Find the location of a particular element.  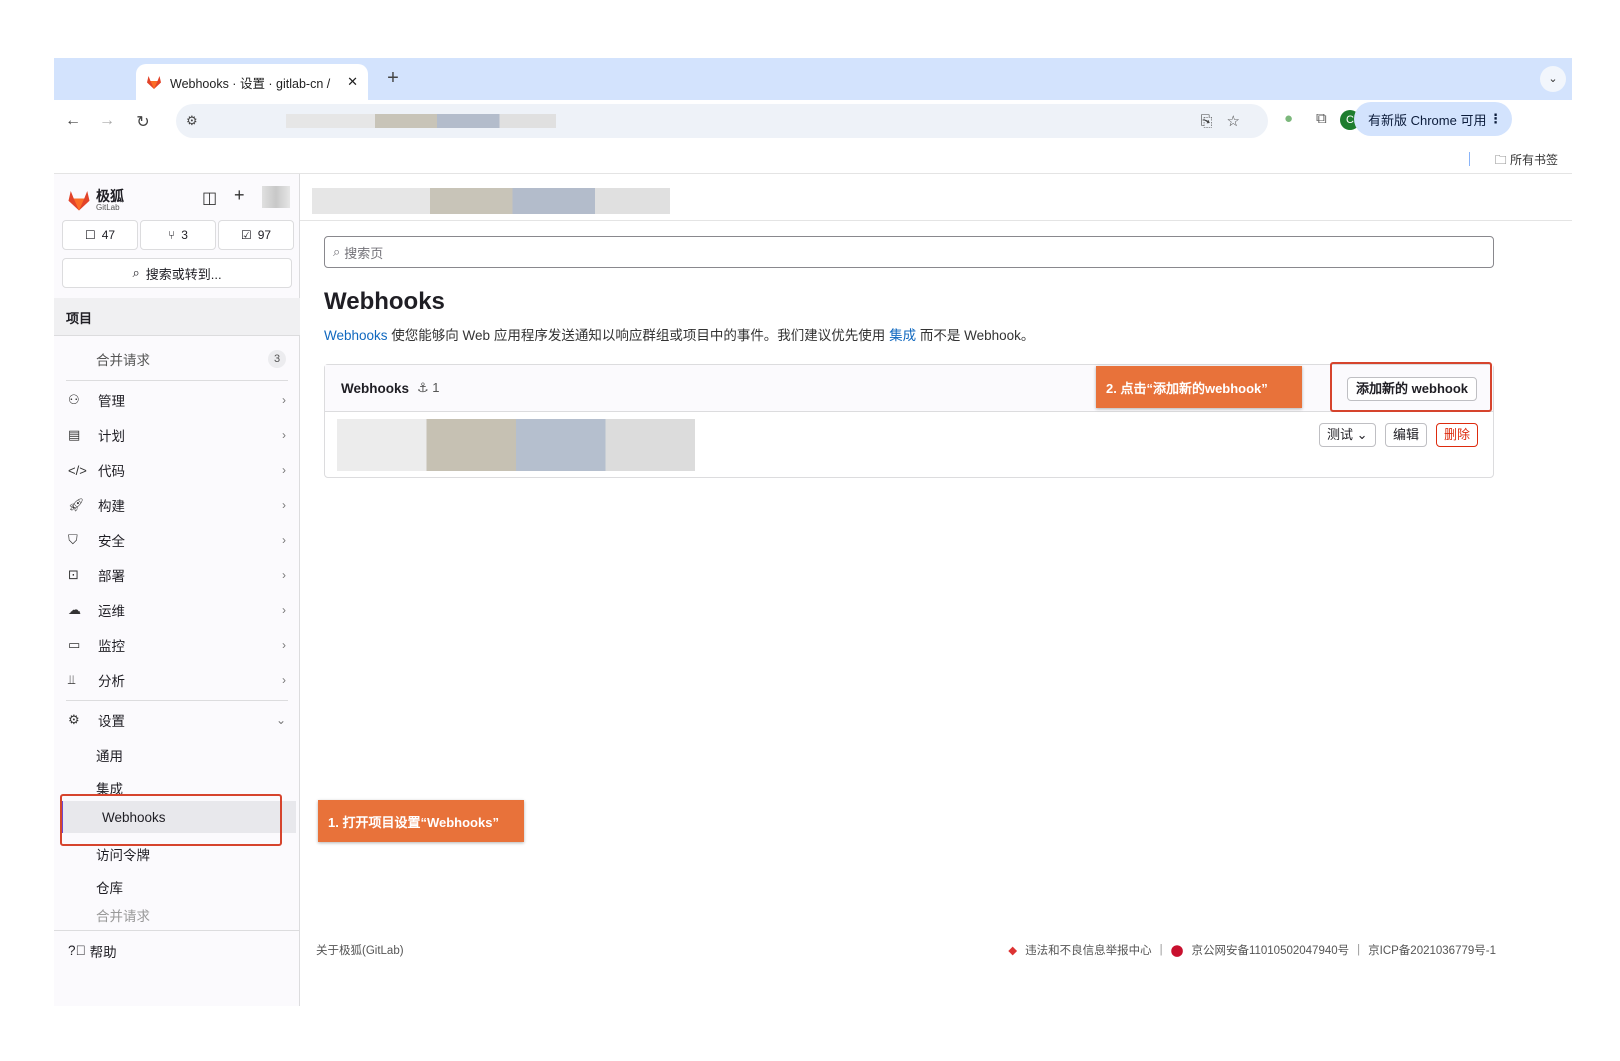

gitlab-logo-icon is located at coordinates (79, 201).